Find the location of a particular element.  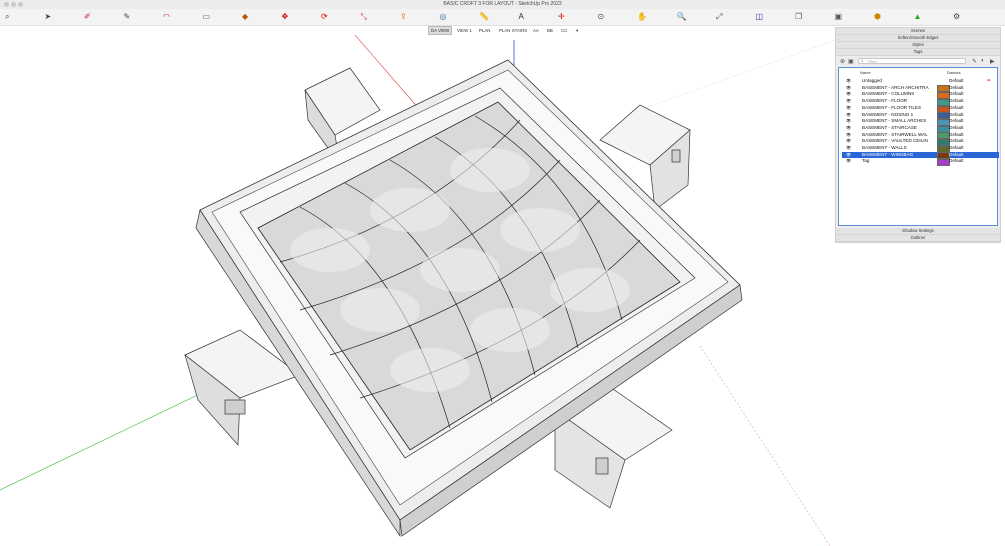

gear-icon: ⚙ is located at coordinates (958, 17).